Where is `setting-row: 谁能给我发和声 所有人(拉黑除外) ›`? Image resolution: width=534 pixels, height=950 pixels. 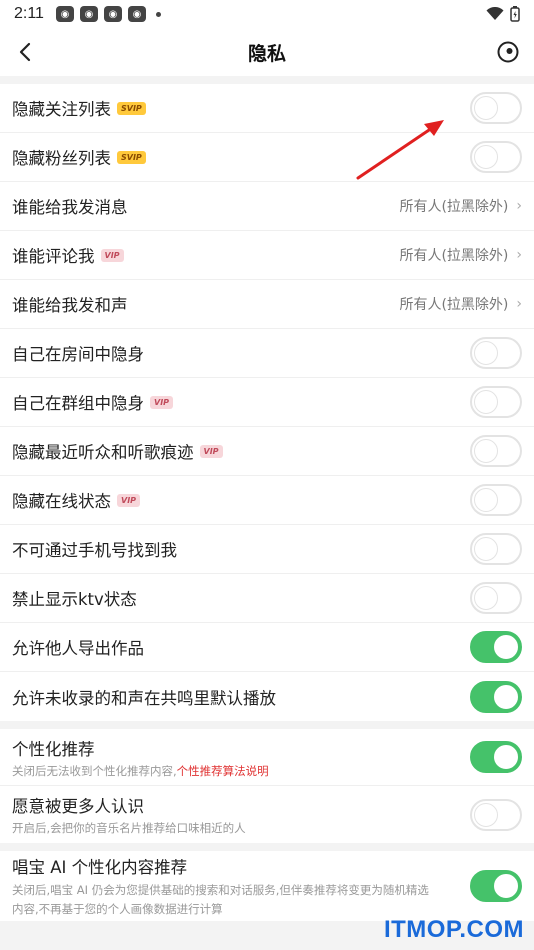 setting-row: 谁能给我发和声 所有人(拉黑除外) › is located at coordinates (267, 304).